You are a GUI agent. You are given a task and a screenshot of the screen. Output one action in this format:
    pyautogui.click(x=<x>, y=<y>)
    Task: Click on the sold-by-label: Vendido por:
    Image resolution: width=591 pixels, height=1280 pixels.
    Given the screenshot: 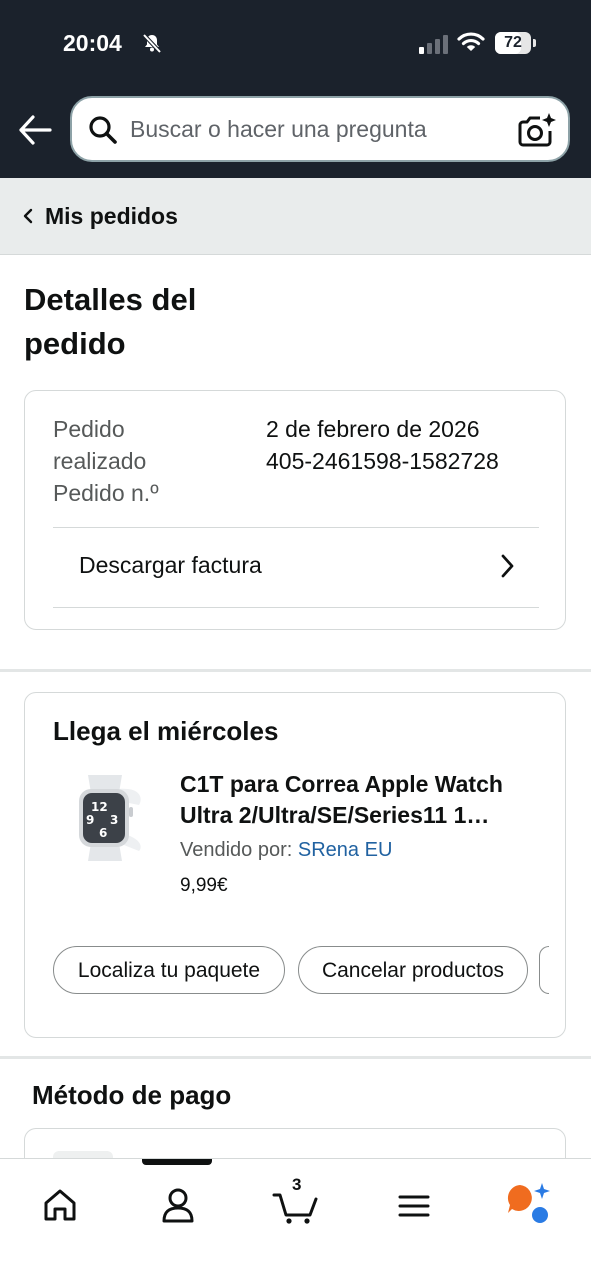 What is the action you would take?
    pyautogui.click(x=236, y=850)
    